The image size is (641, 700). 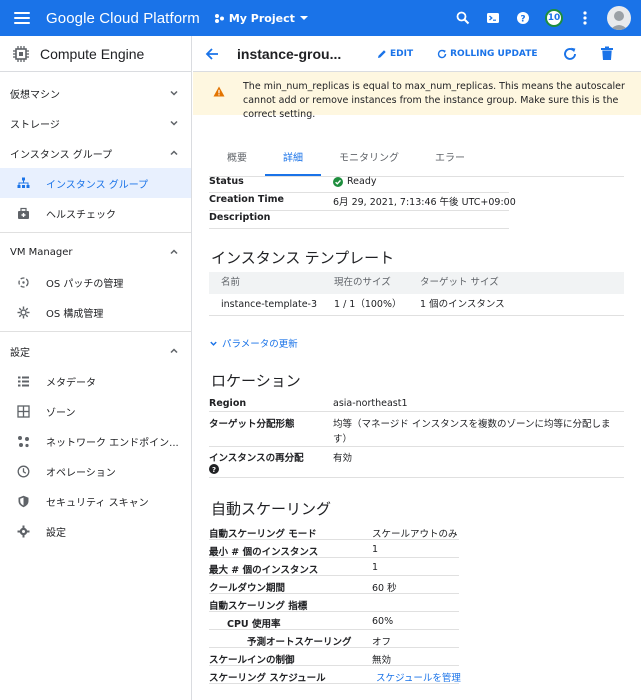 What do you see at coordinates (585, 18) in the screenshot?
I see `more-vert-icon` at bounding box center [585, 18].